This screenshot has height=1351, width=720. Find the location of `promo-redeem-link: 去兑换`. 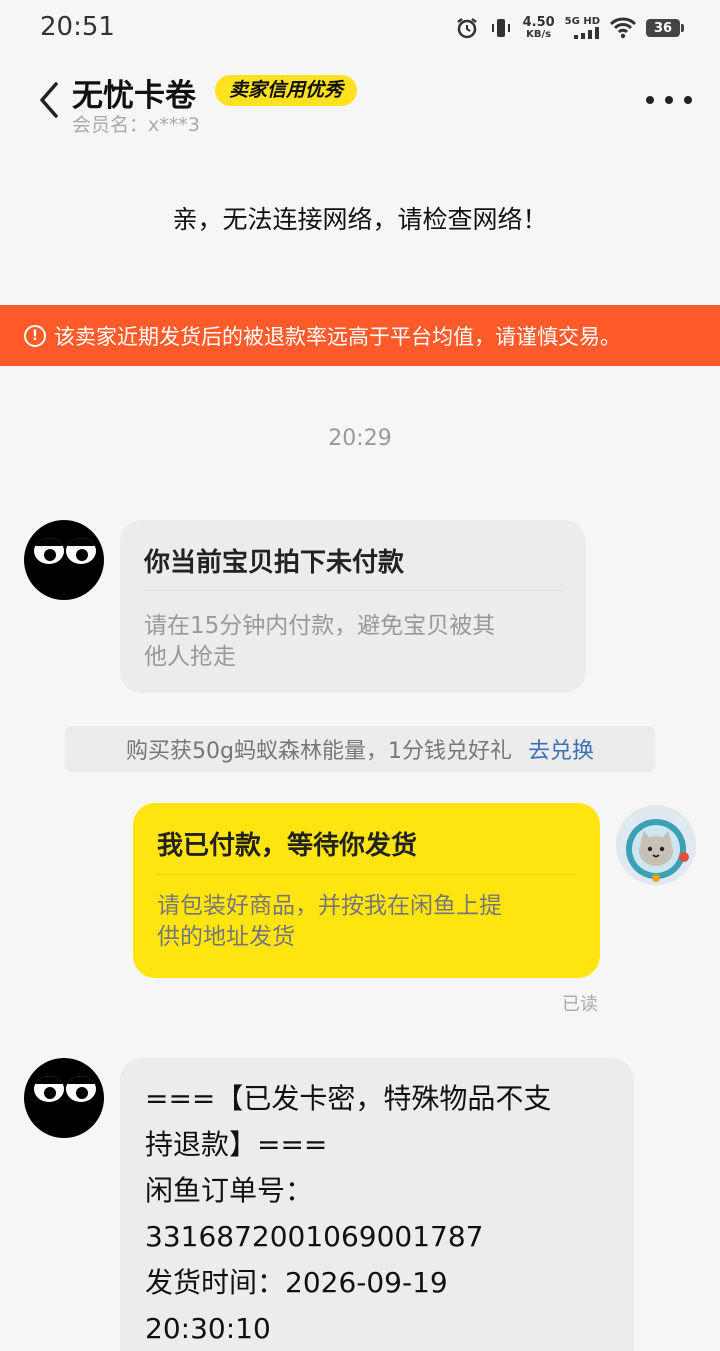

promo-redeem-link: 去兑换 is located at coordinates (561, 749).